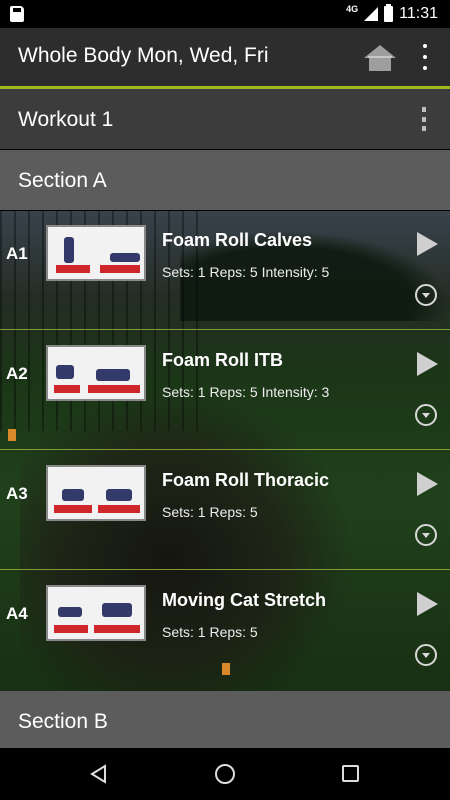  Describe the element at coordinates (62, 180) in the screenshot. I see `section-label: Section A` at that location.